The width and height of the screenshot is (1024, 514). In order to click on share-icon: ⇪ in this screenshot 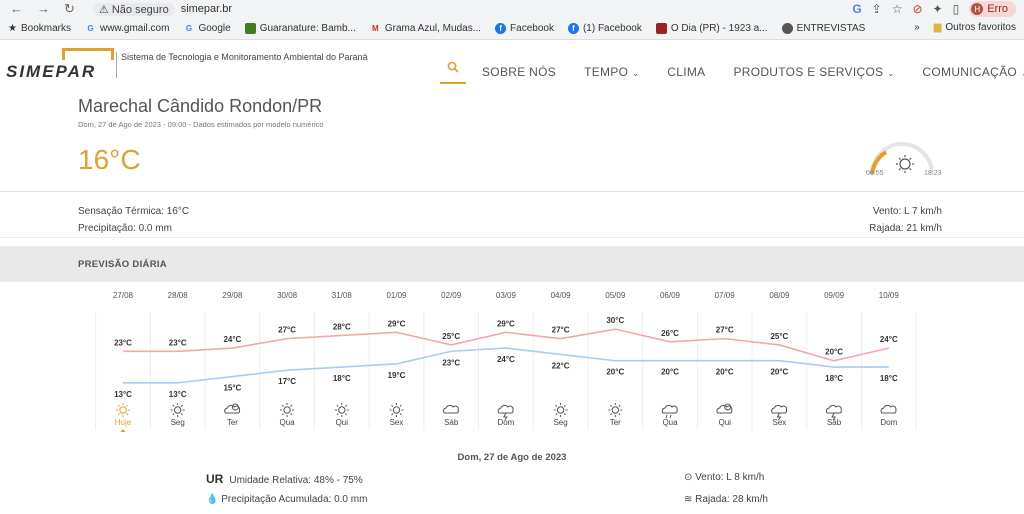, I will do `click(877, 9)`.